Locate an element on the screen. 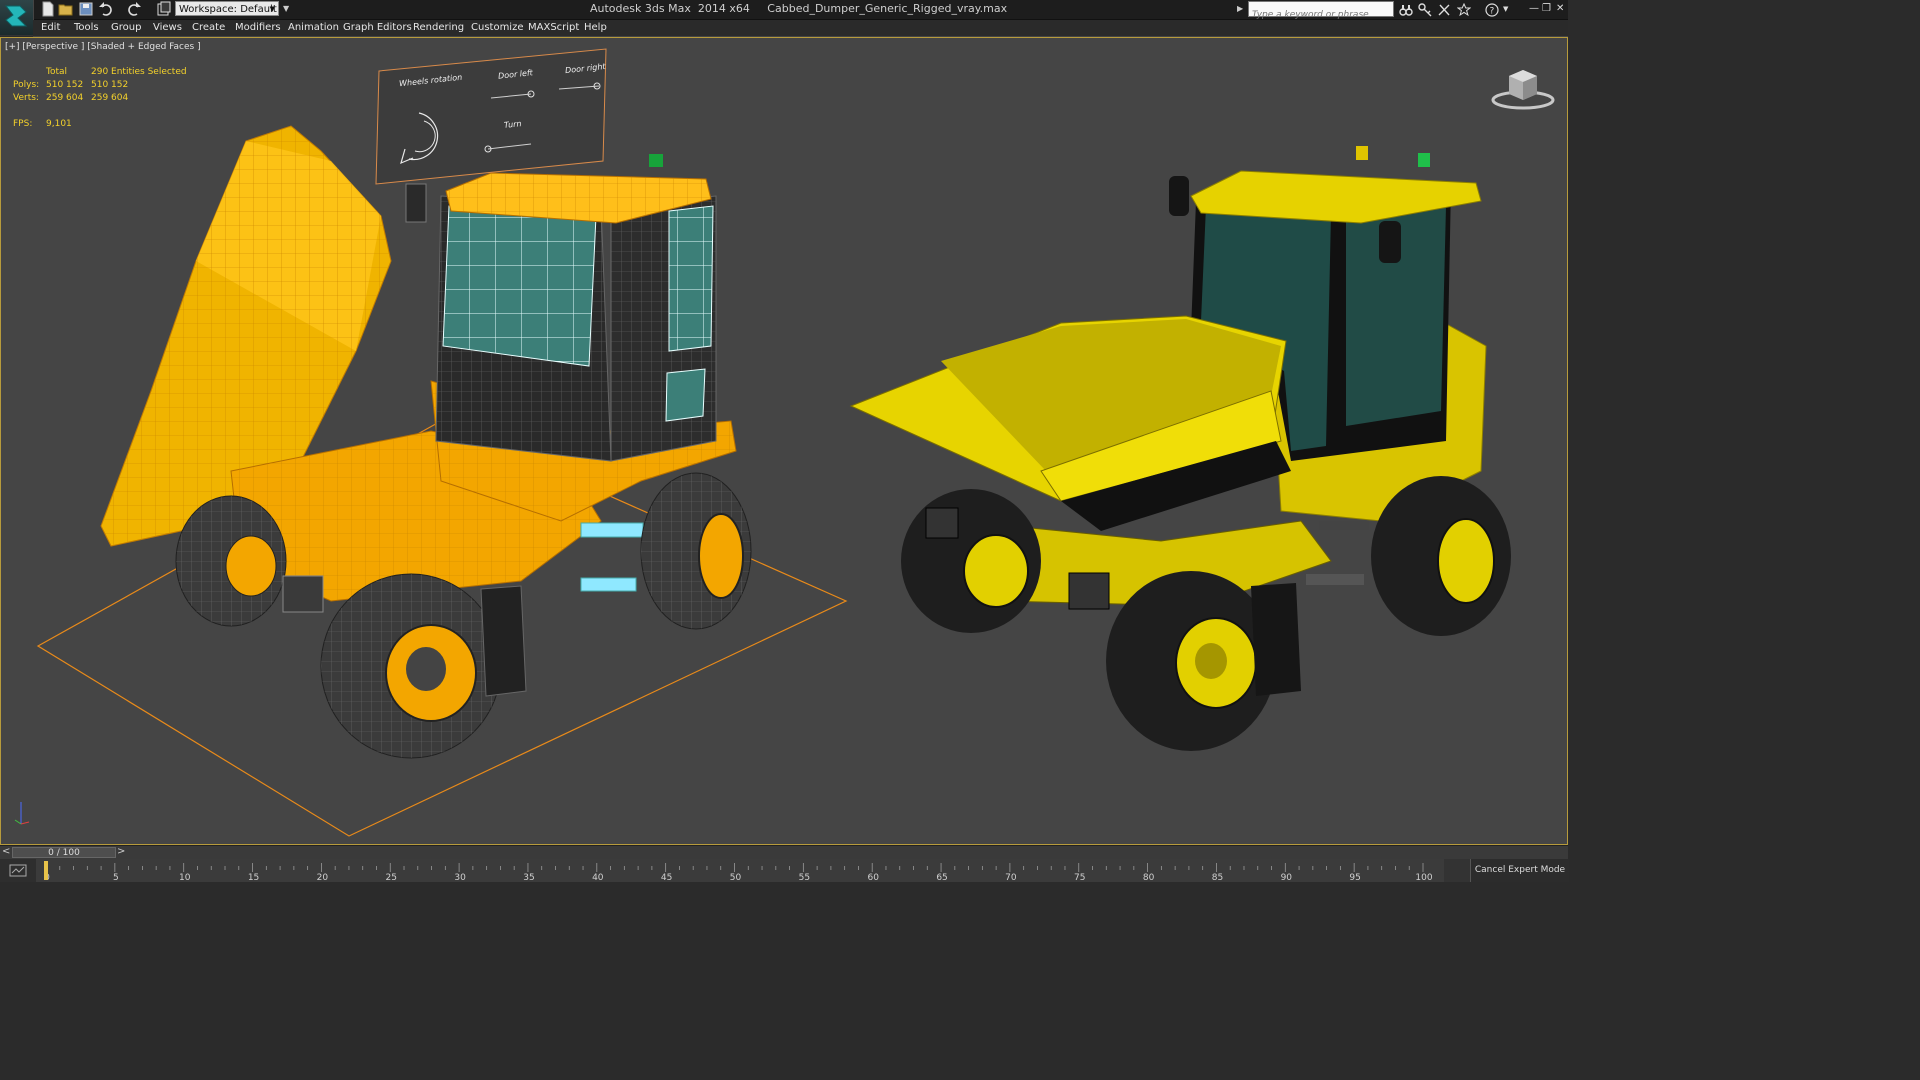 The width and height of the screenshot is (1920, 1080). stats-polys-selected: 510 152 is located at coordinates (110, 85).